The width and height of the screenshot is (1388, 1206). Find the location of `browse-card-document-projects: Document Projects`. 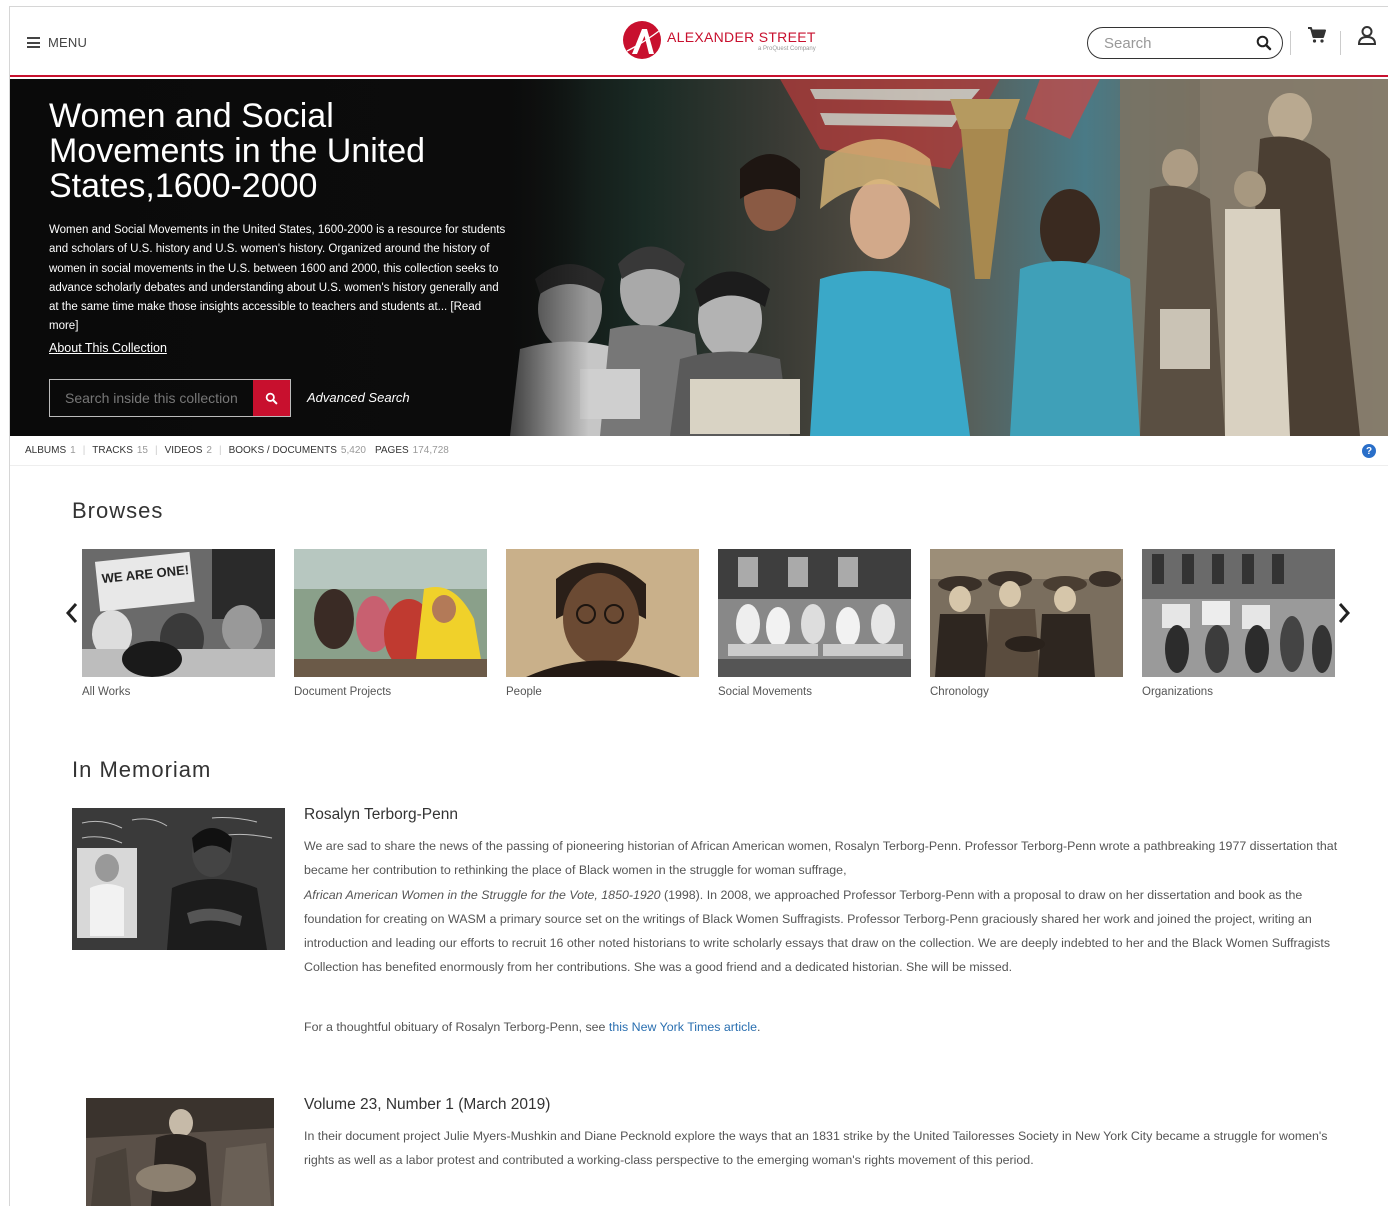

browse-card-document-projects: Document Projects is located at coordinates (390, 623).